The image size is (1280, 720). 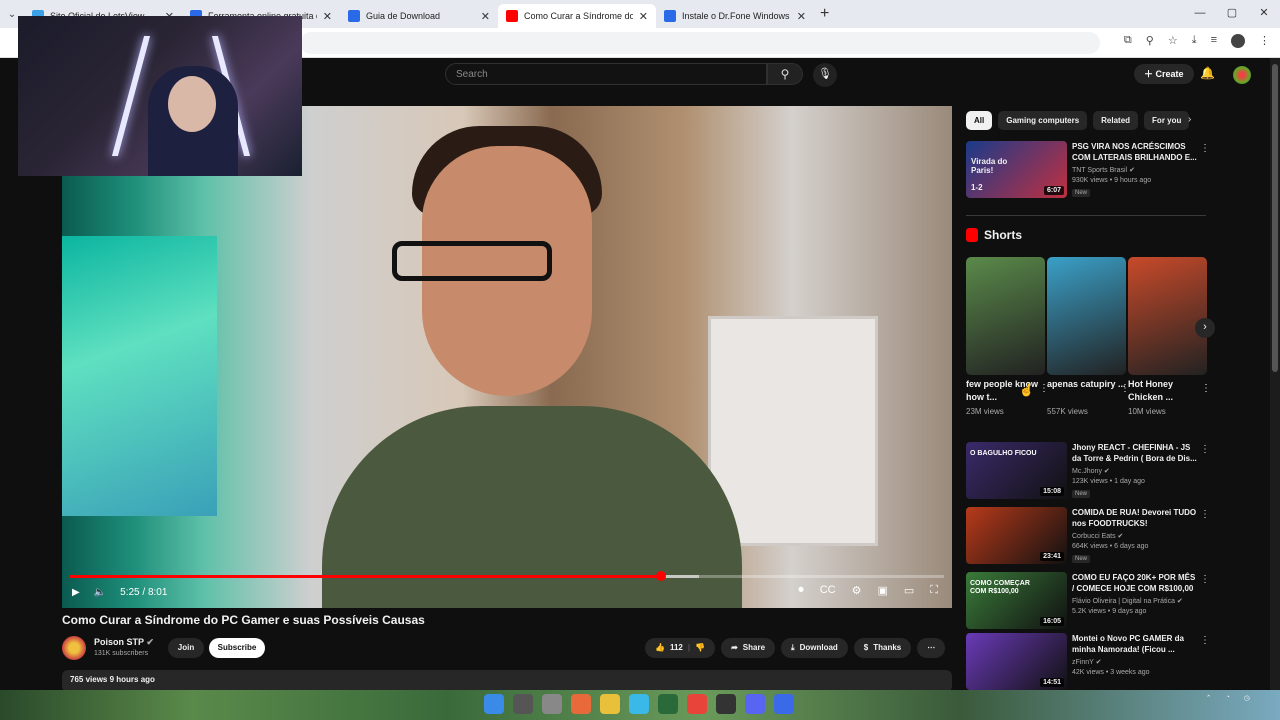 What do you see at coordinates (124, 642) in the screenshot?
I see `channel-name: Poison STP ✔` at bounding box center [124, 642].